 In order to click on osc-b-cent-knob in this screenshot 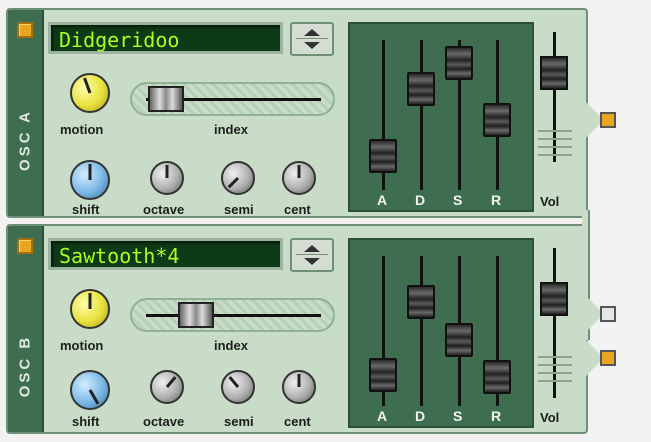, I will do `click(299, 387)`.